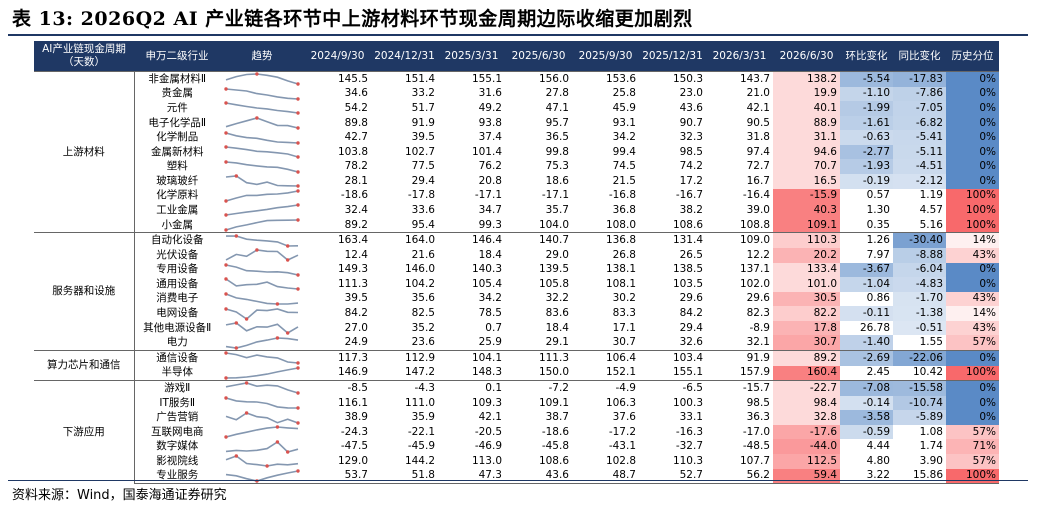 This screenshot has height=507, width=1037. Describe the element at coordinates (490, 180) in the screenshot. I see `period-value: 20.8` at that location.